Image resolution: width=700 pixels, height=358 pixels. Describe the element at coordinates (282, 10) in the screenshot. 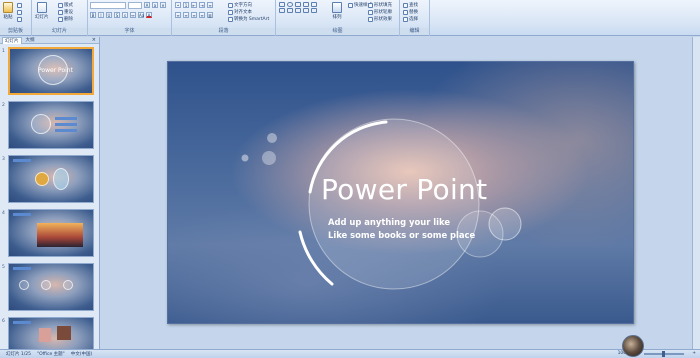

I see `rounded-rect-shape-icon` at that location.